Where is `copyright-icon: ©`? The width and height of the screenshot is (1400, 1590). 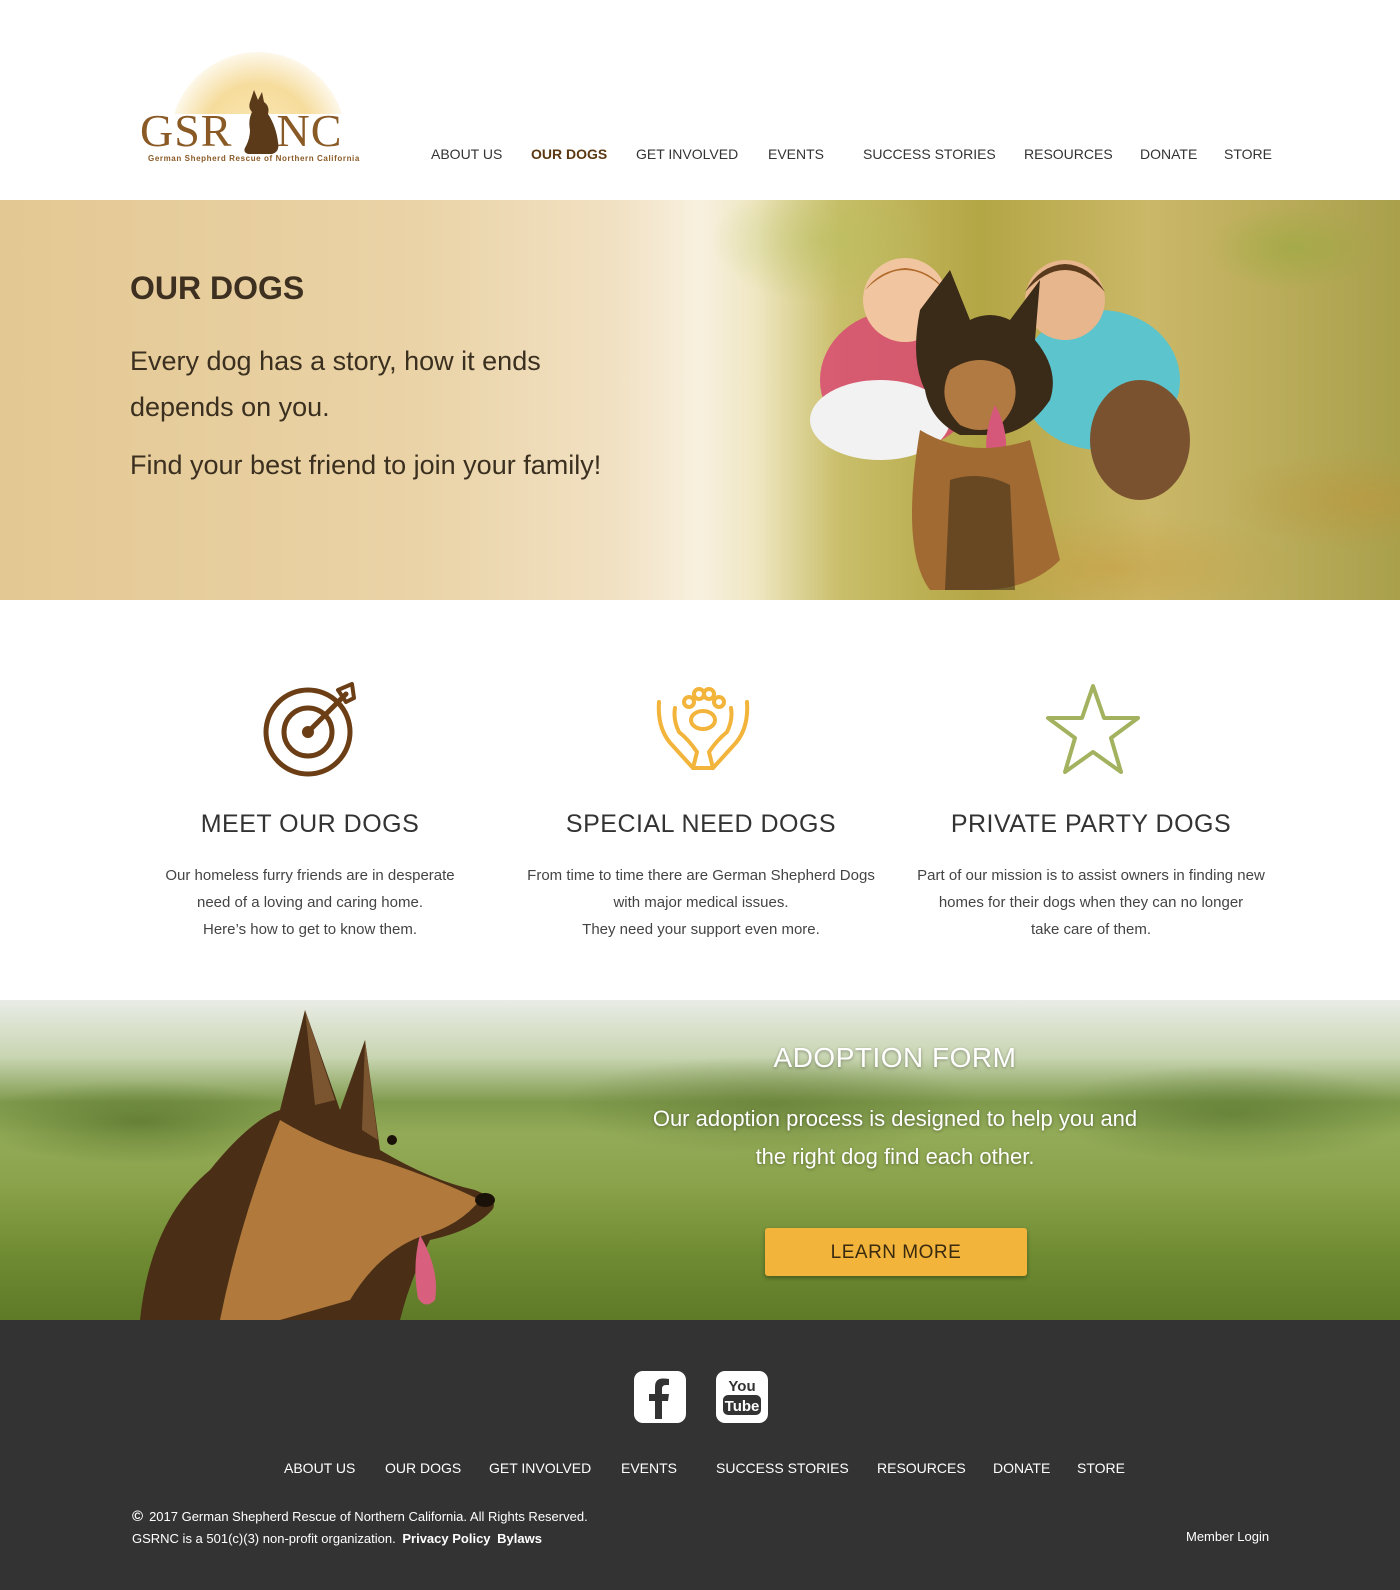 copyright-icon: © is located at coordinates (138, 1516).